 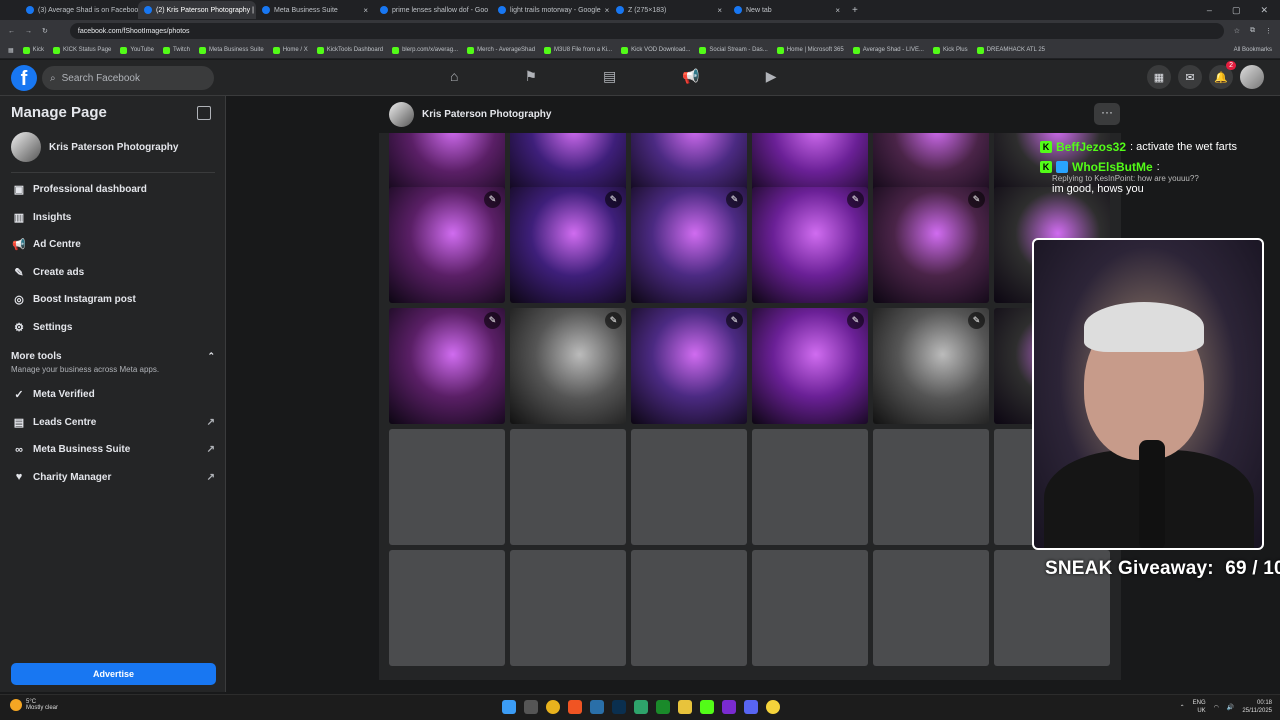 What do you see at coordinates (82, 50) in the screenshot?
I see `bookmark-item: KICK Status Page` at bounding box center [82, 50].